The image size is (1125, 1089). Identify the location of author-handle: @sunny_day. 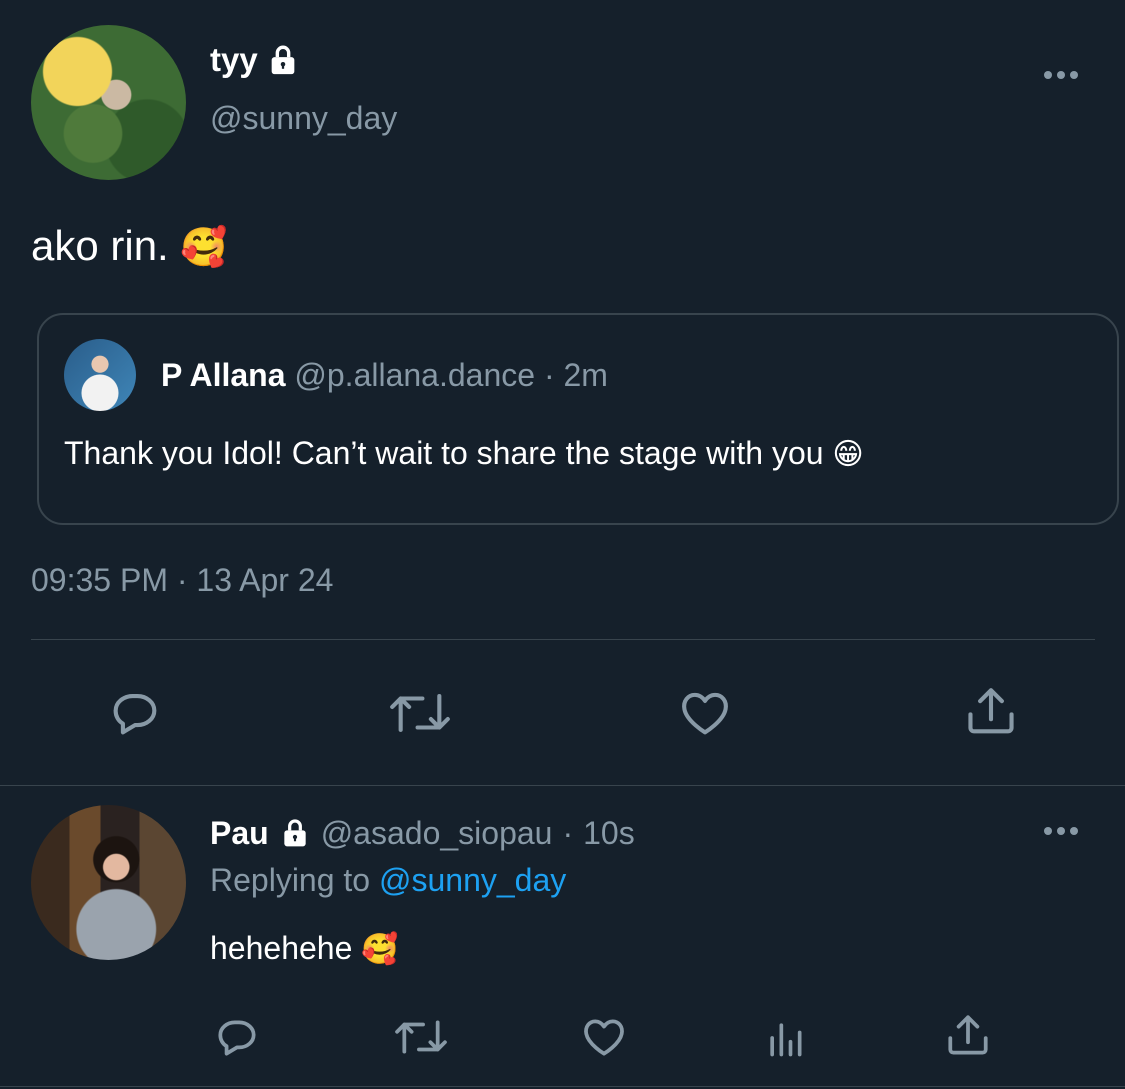
(303, 118).